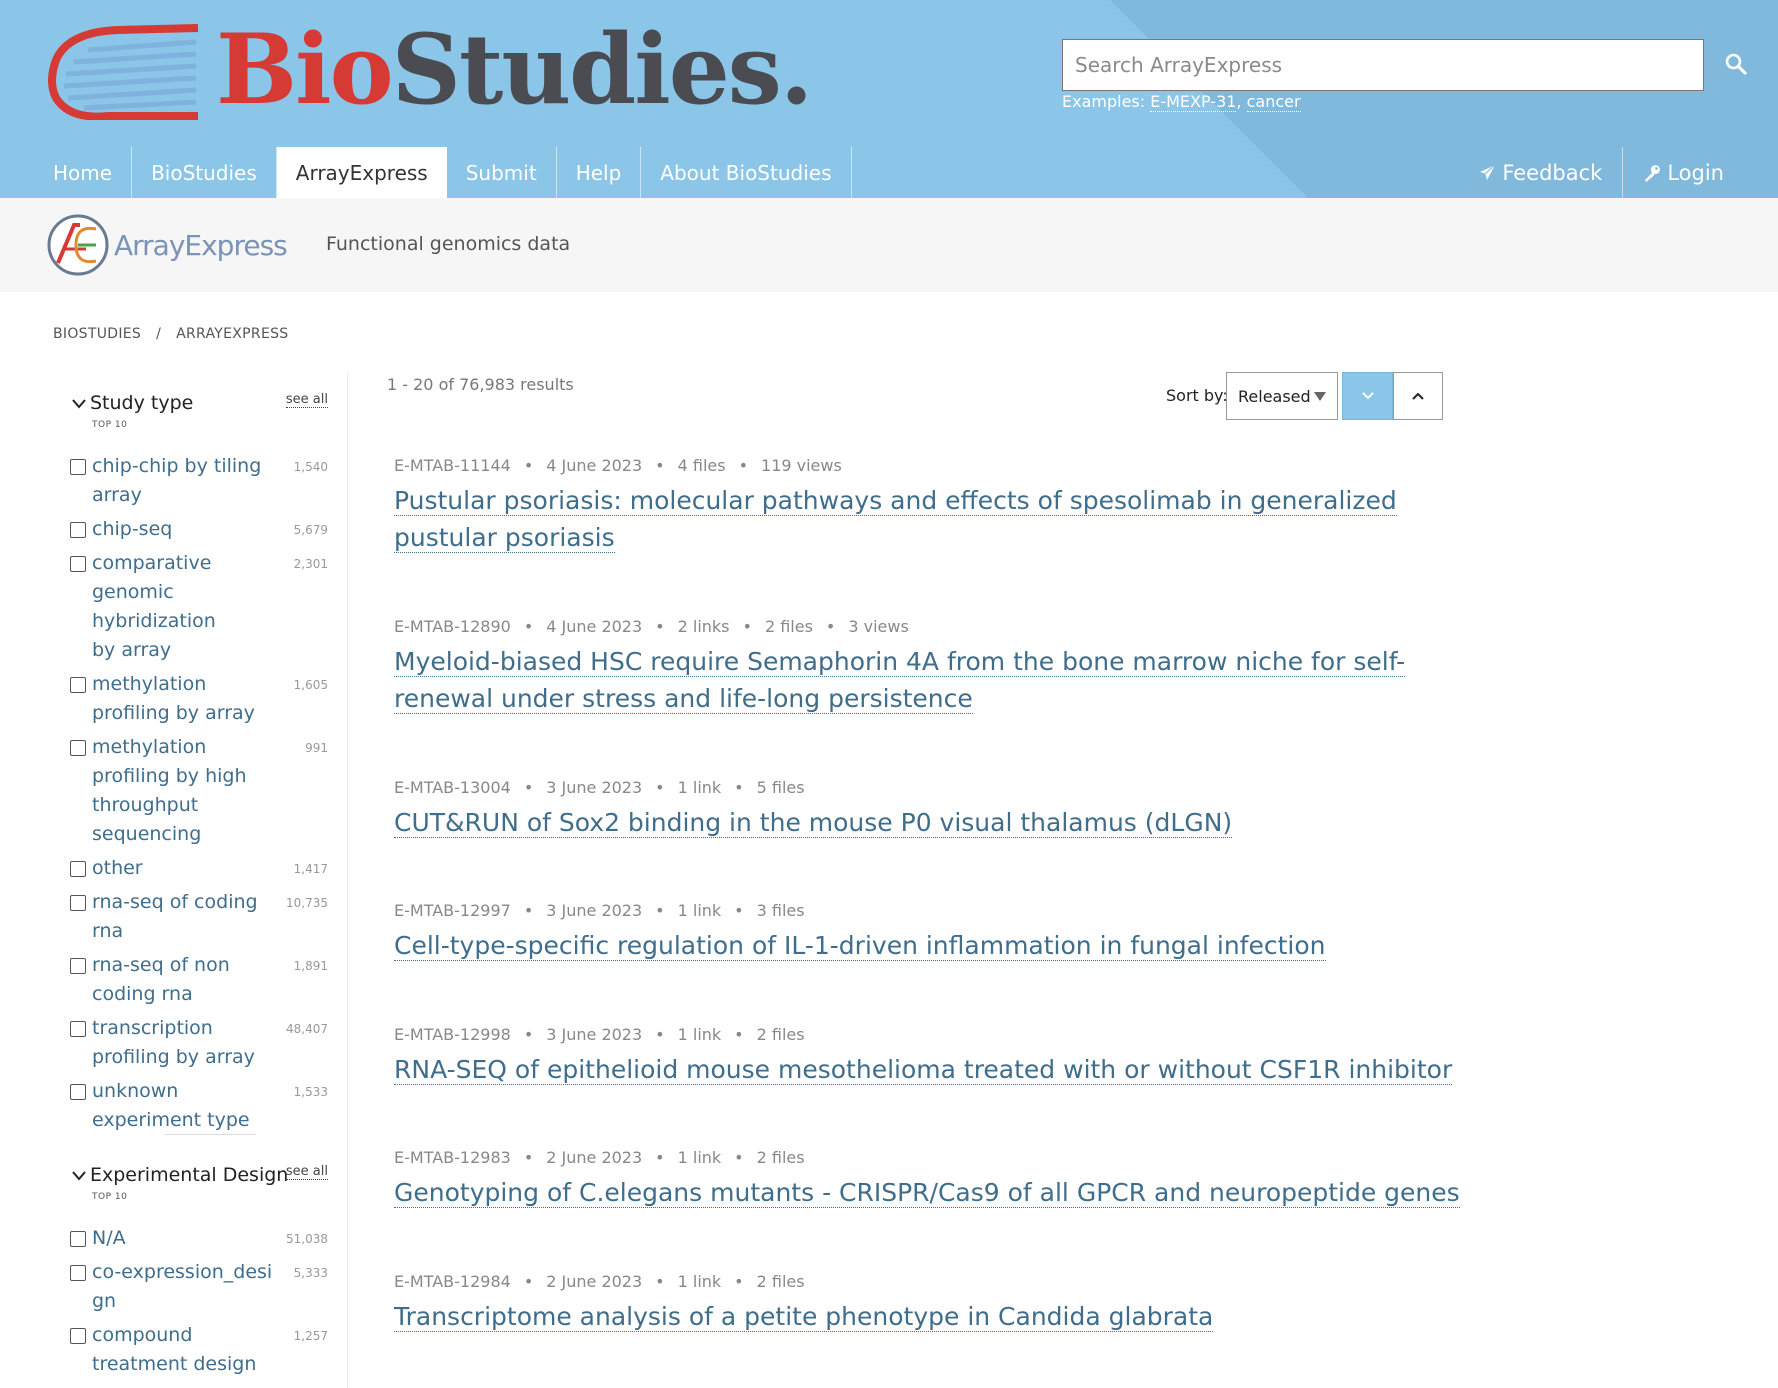  What do you see at coordinates (190, 481) in the screenshot?
I see `facet-option-label: chip-chip by tiling array` at bounding box center [190, 481].